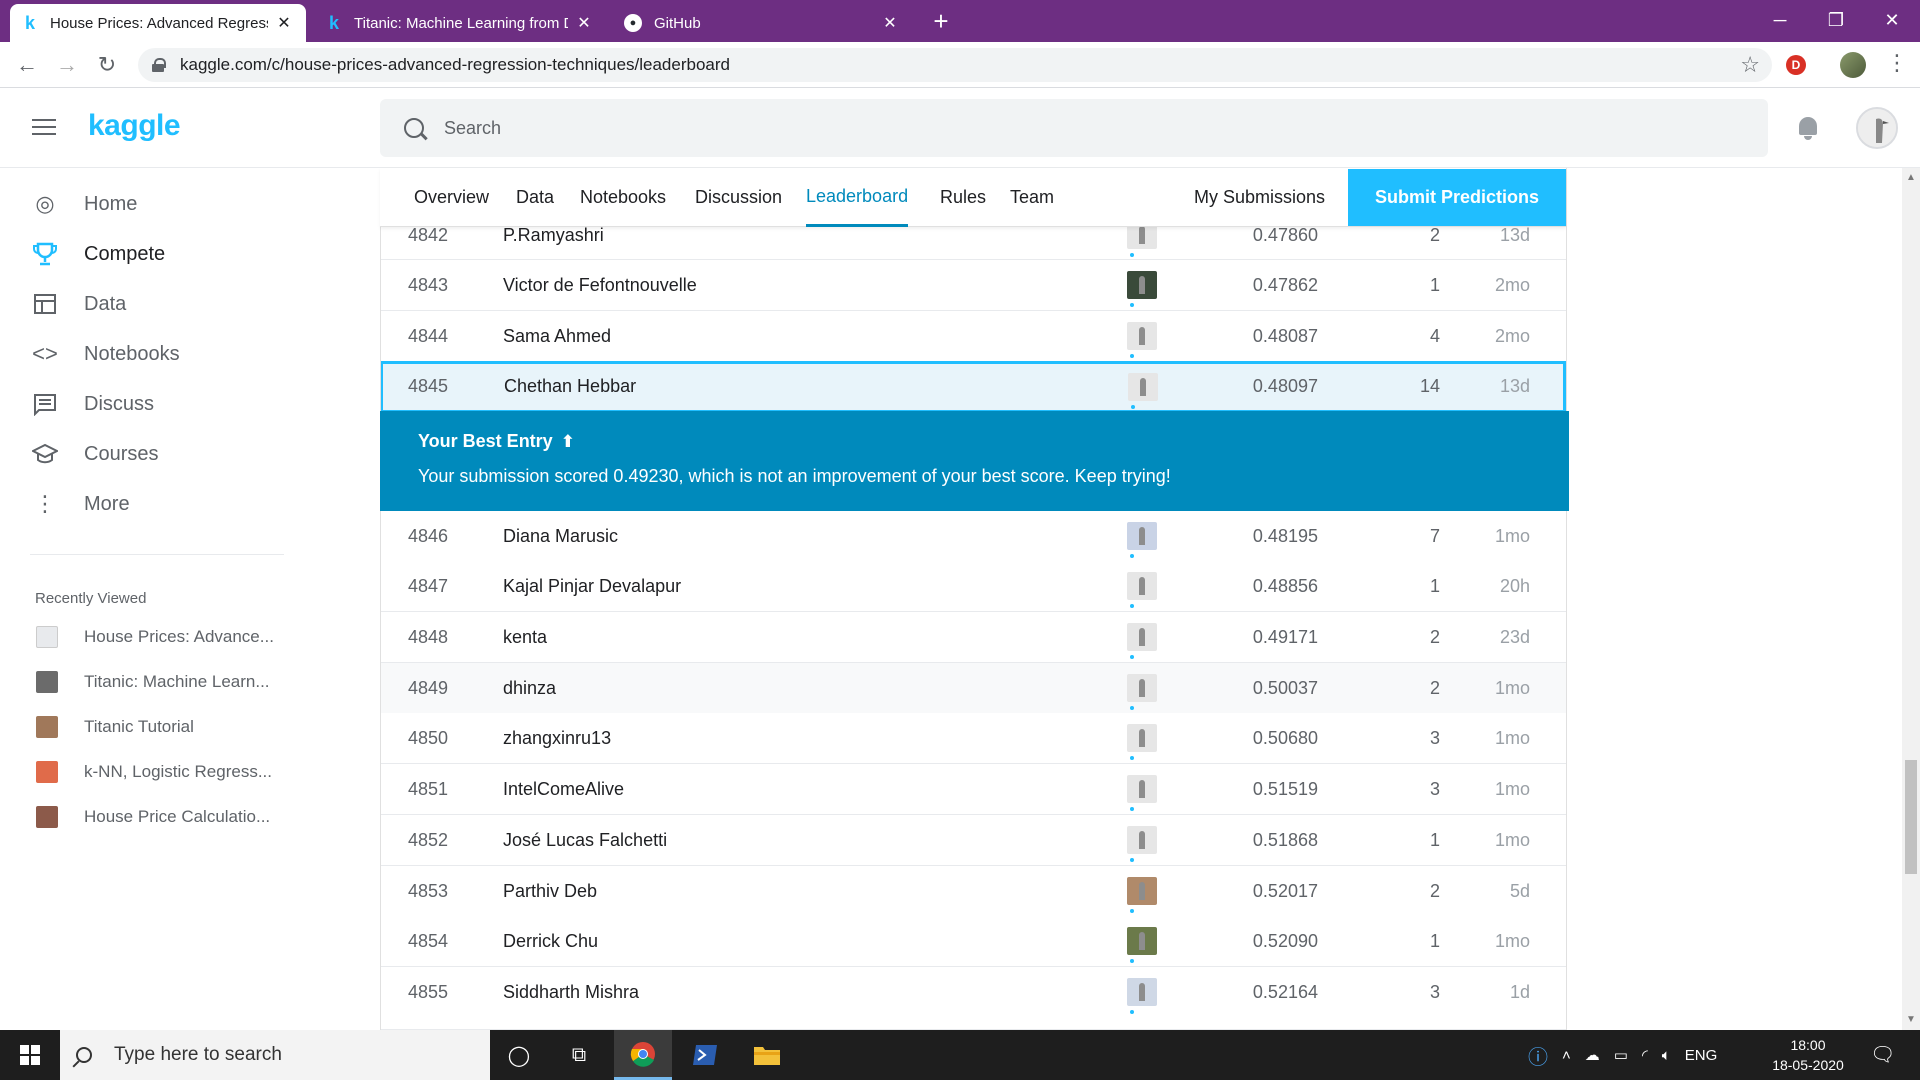  What do you see at coordinates (557, 336) in the screenshot?
I see `team-name-cell: Sama Ahmed` at bounding box center [557, 336].